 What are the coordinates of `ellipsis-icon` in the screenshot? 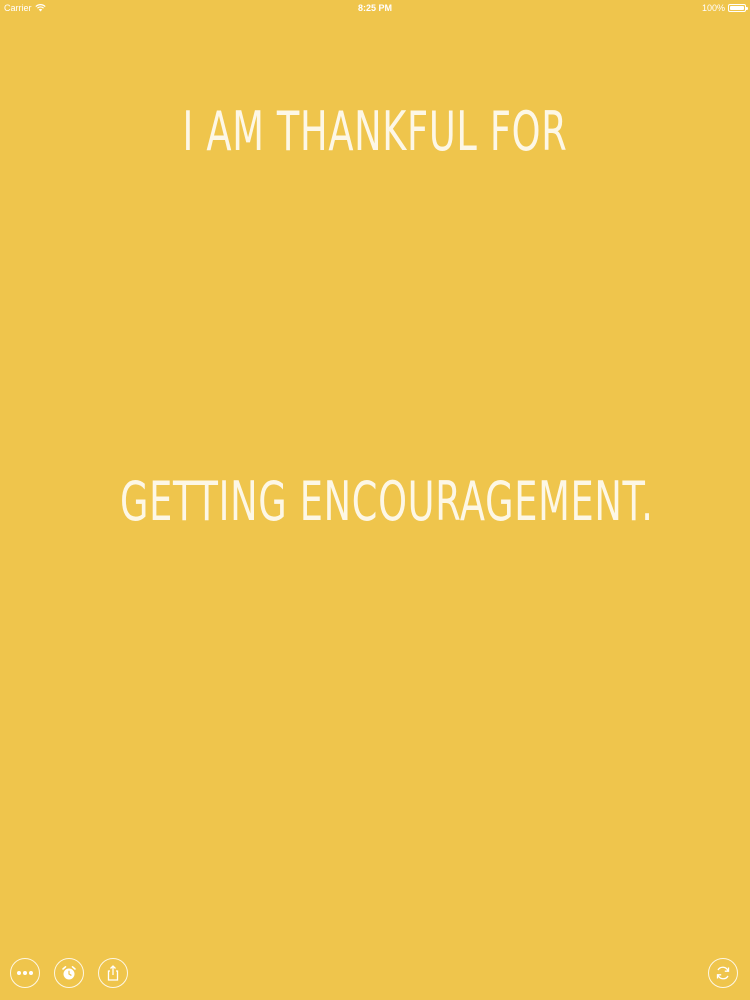 It's located at (25, 973).